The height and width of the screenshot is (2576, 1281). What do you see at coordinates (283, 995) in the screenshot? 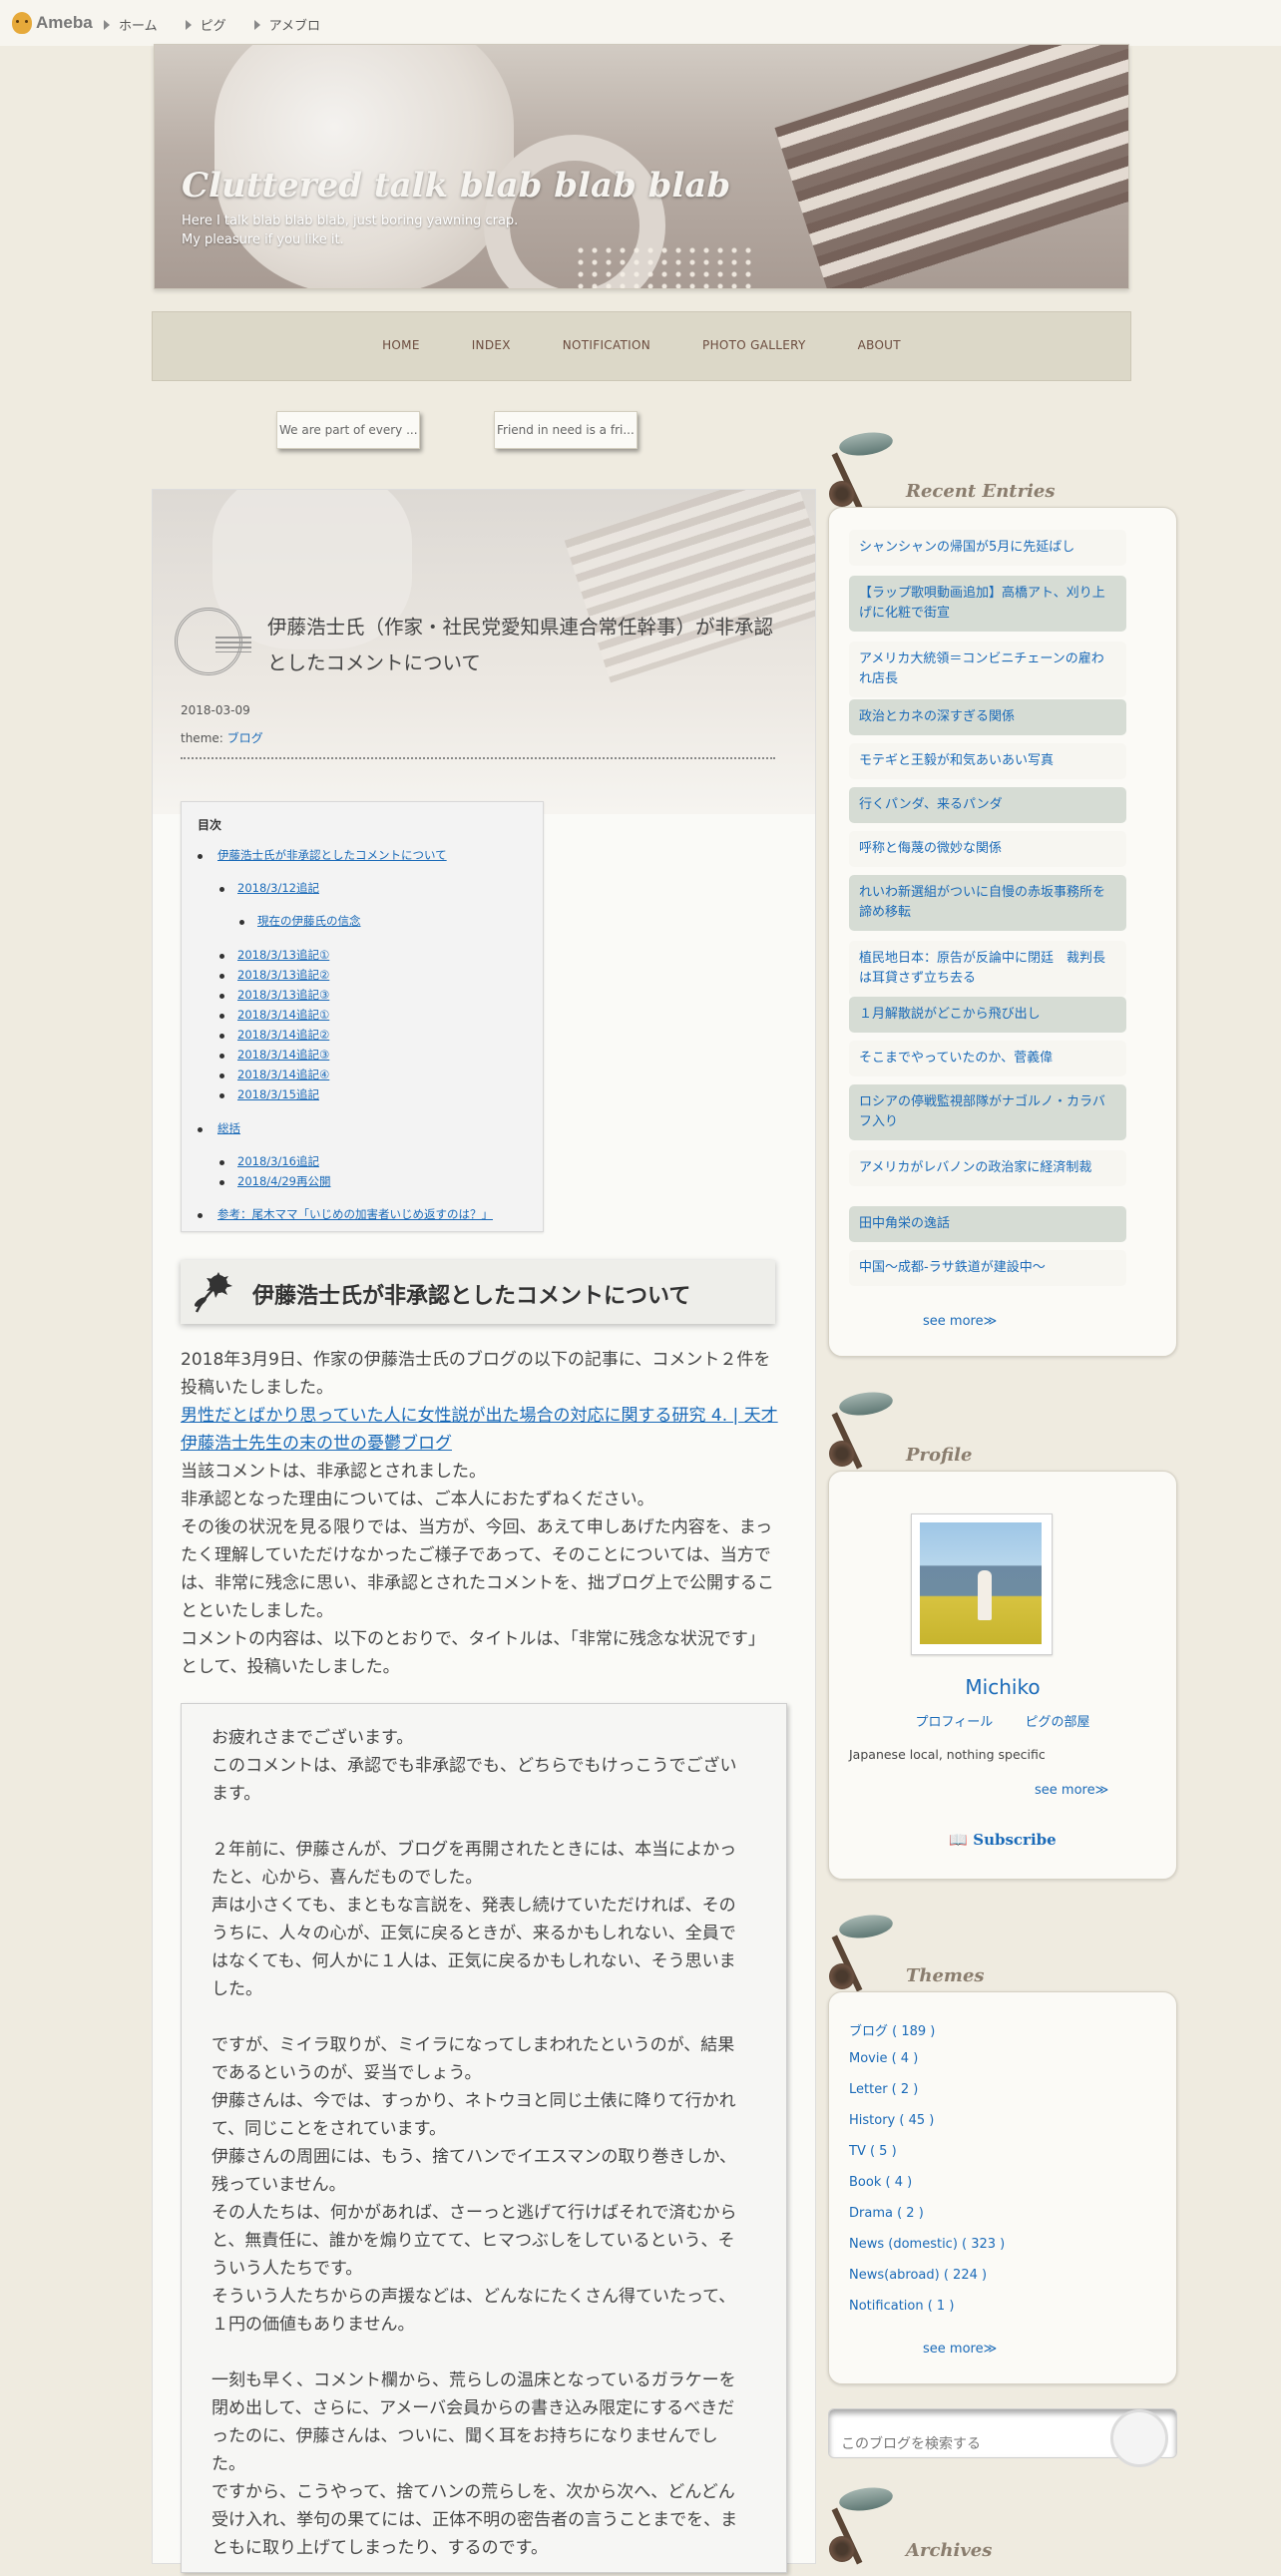
I see `toc-link: 2018/3/13追記③` at bounding box center [283, 995].